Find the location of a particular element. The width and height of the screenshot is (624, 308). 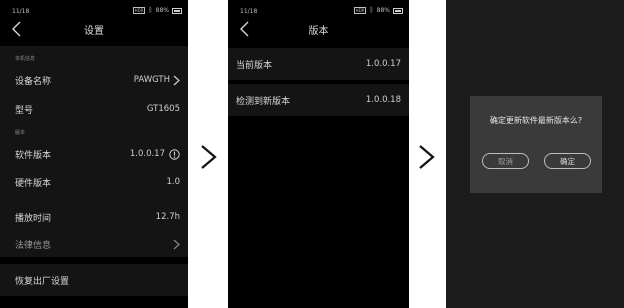

dialog-message: 确定更新软件最新版本么? is located at coordinates (536, 120).